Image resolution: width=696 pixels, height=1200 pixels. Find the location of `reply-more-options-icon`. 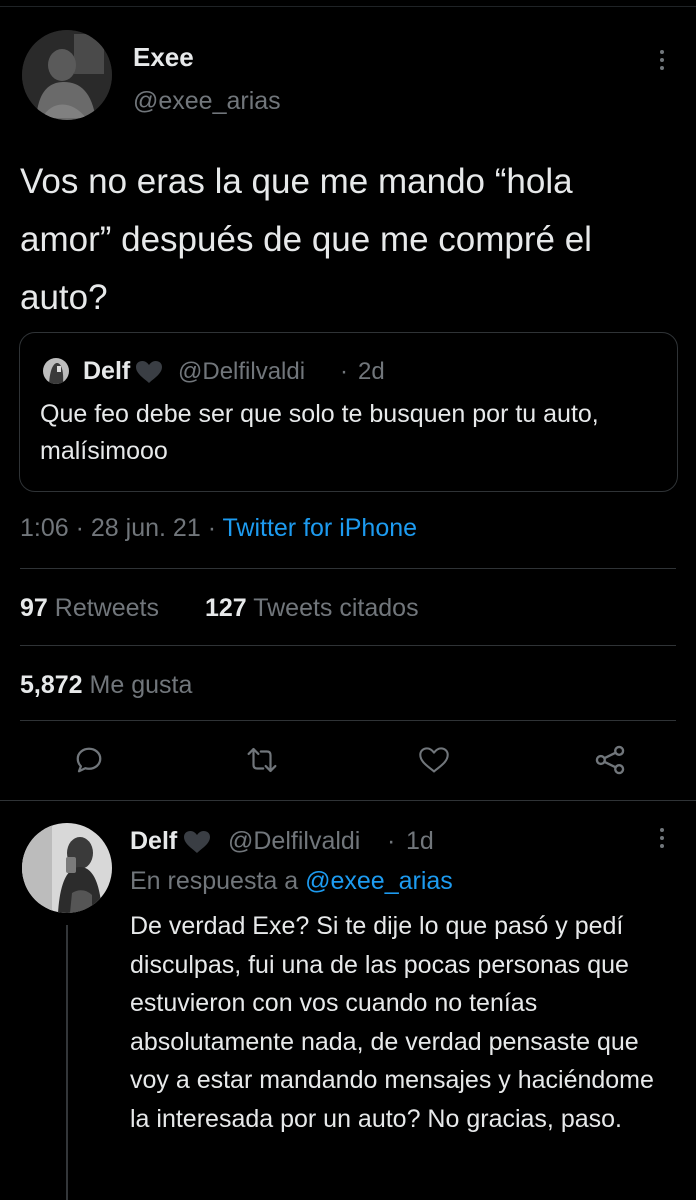

reply-more-options-icon is located at coordinates (662, 838).